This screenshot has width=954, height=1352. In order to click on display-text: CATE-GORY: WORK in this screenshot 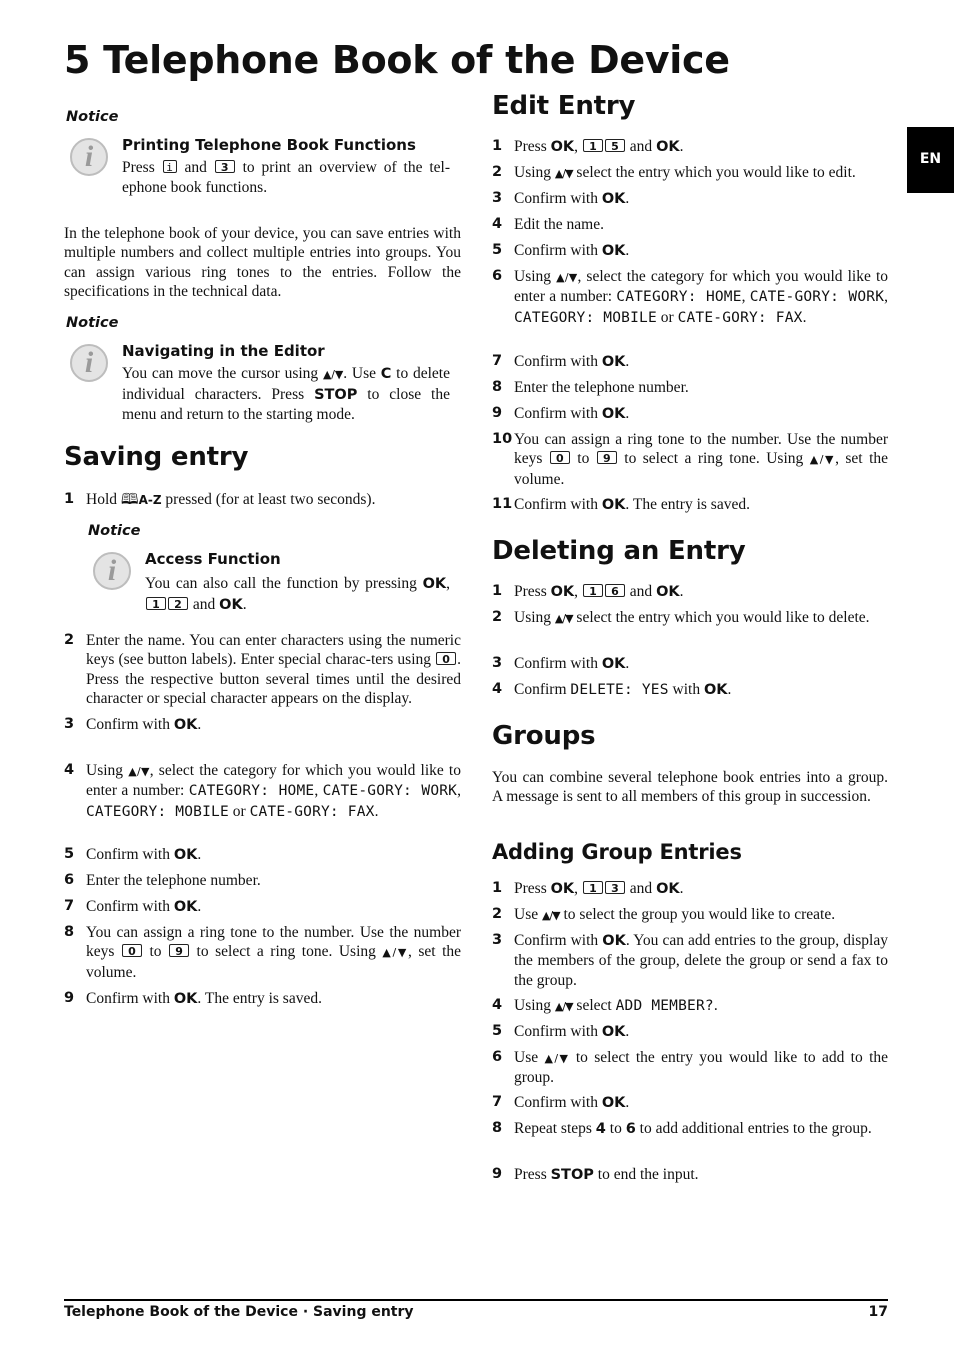, I will do `click(817, 297)`.